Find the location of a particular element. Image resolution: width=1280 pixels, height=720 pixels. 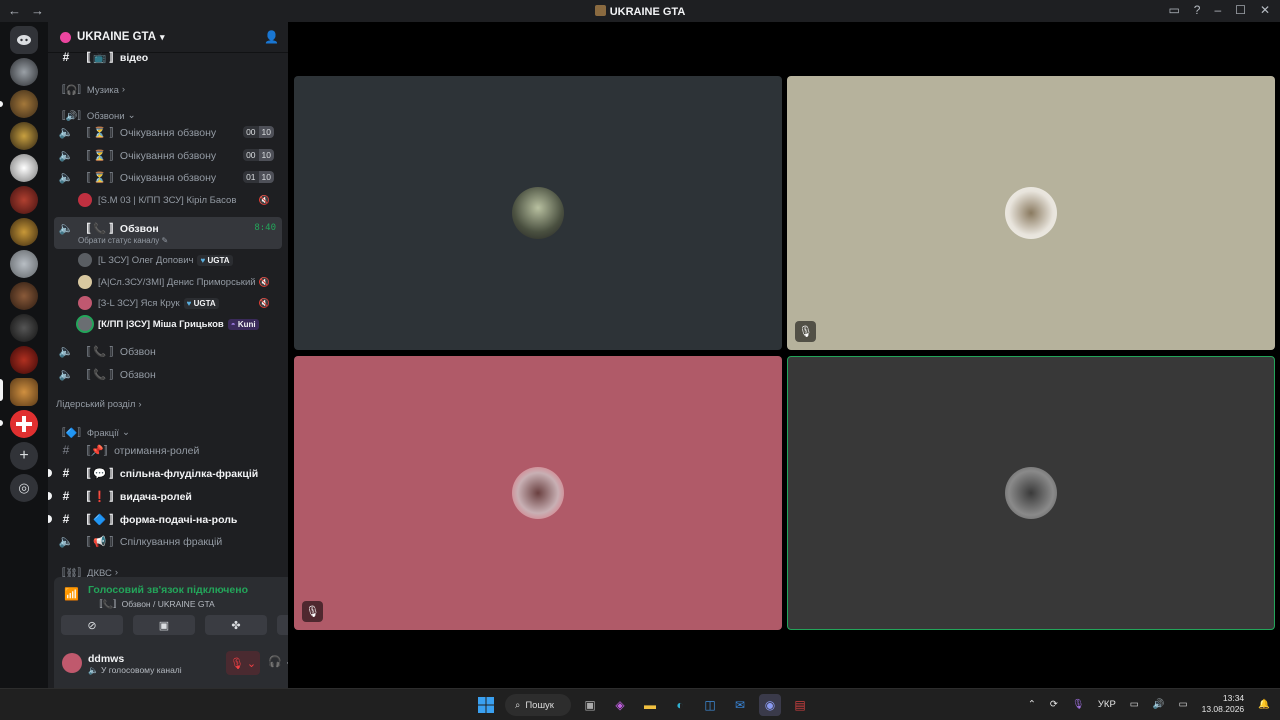

channel-label: 〚📌〛отримання-ролей is located at coordinates (140, 450).